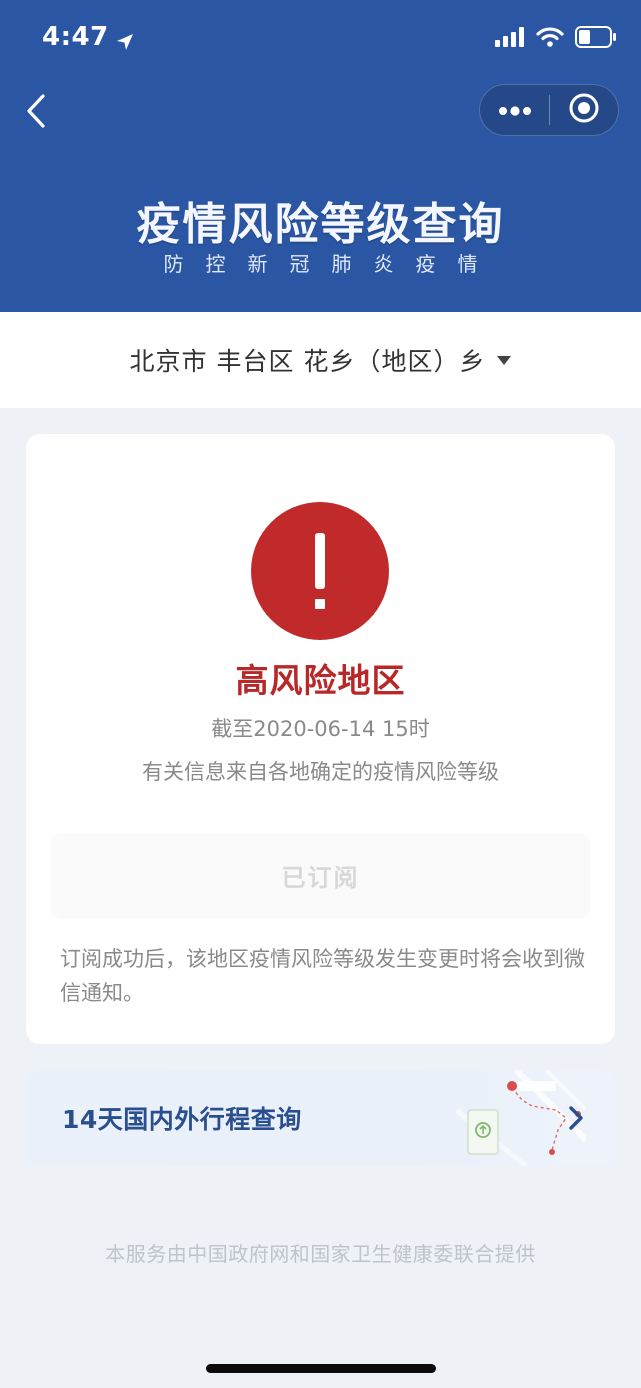 This screenshot has width=641, height=1388. I want to click on chevron-right-icon, so click(576, 1118).